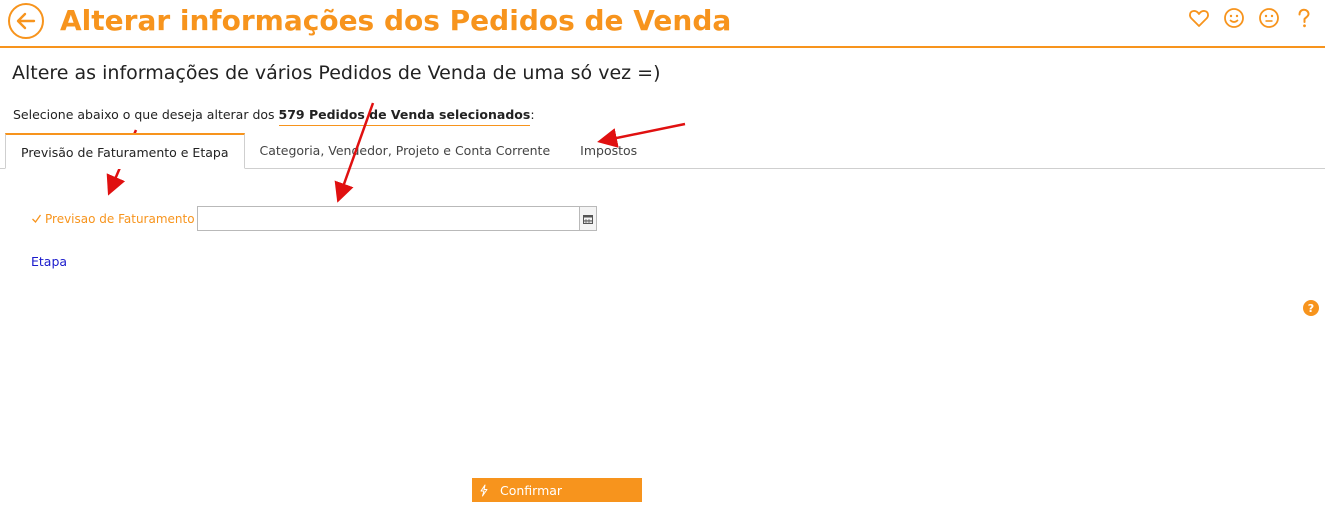 The width and height of the screenshot is (1325, 513). What do you see at coordinates (396, 20) in the screenshot?
I see `page-title: Alterar informações dos Pedidos de Venda` at bounding box center [396, 20].